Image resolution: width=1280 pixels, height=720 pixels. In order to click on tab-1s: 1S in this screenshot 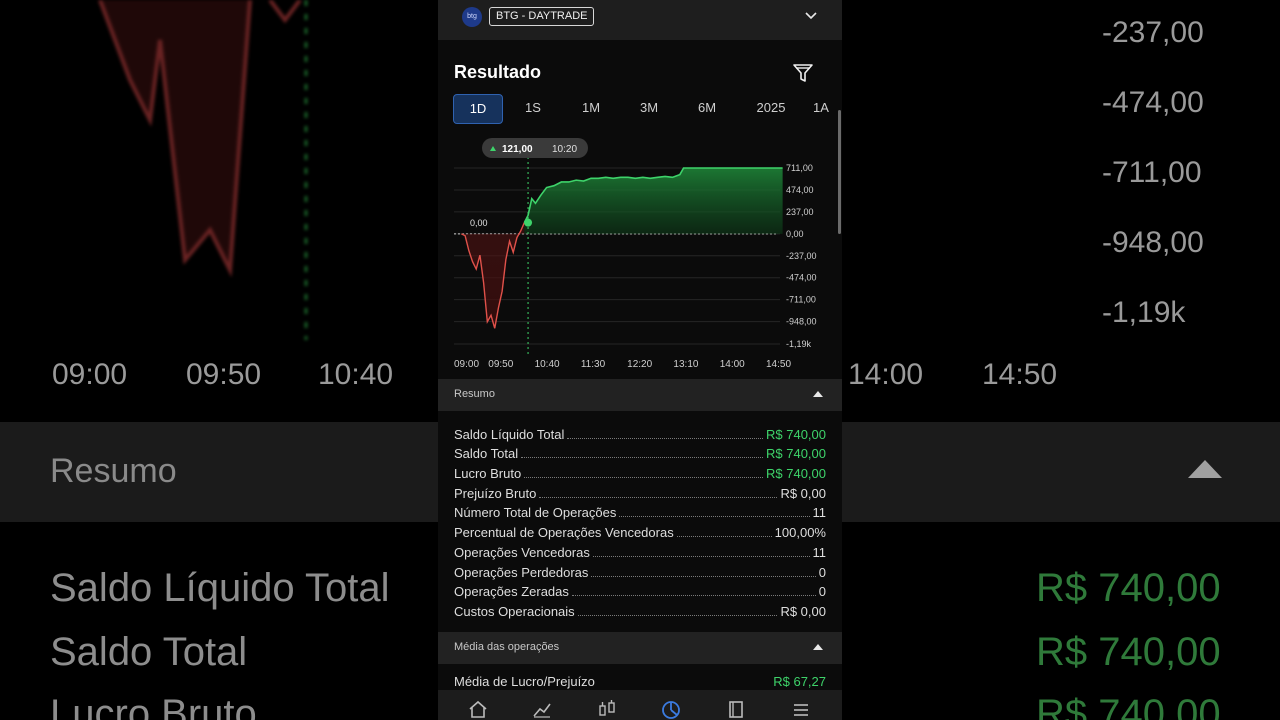, I will do `click(533, 108)`.